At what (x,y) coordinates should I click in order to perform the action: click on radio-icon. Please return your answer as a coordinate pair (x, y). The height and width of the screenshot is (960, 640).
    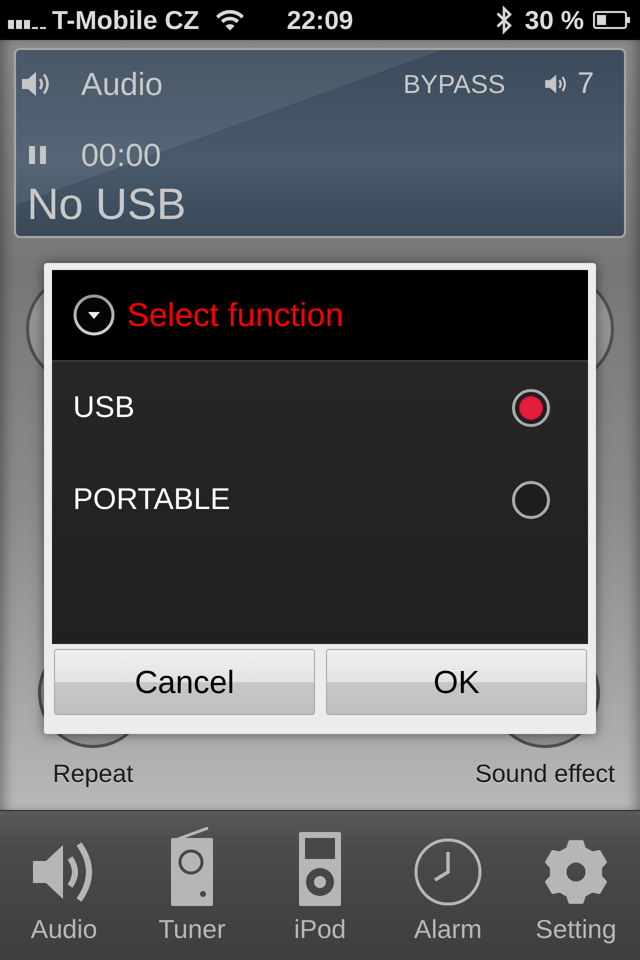
    Looking at the image, I should click on (192, 866).